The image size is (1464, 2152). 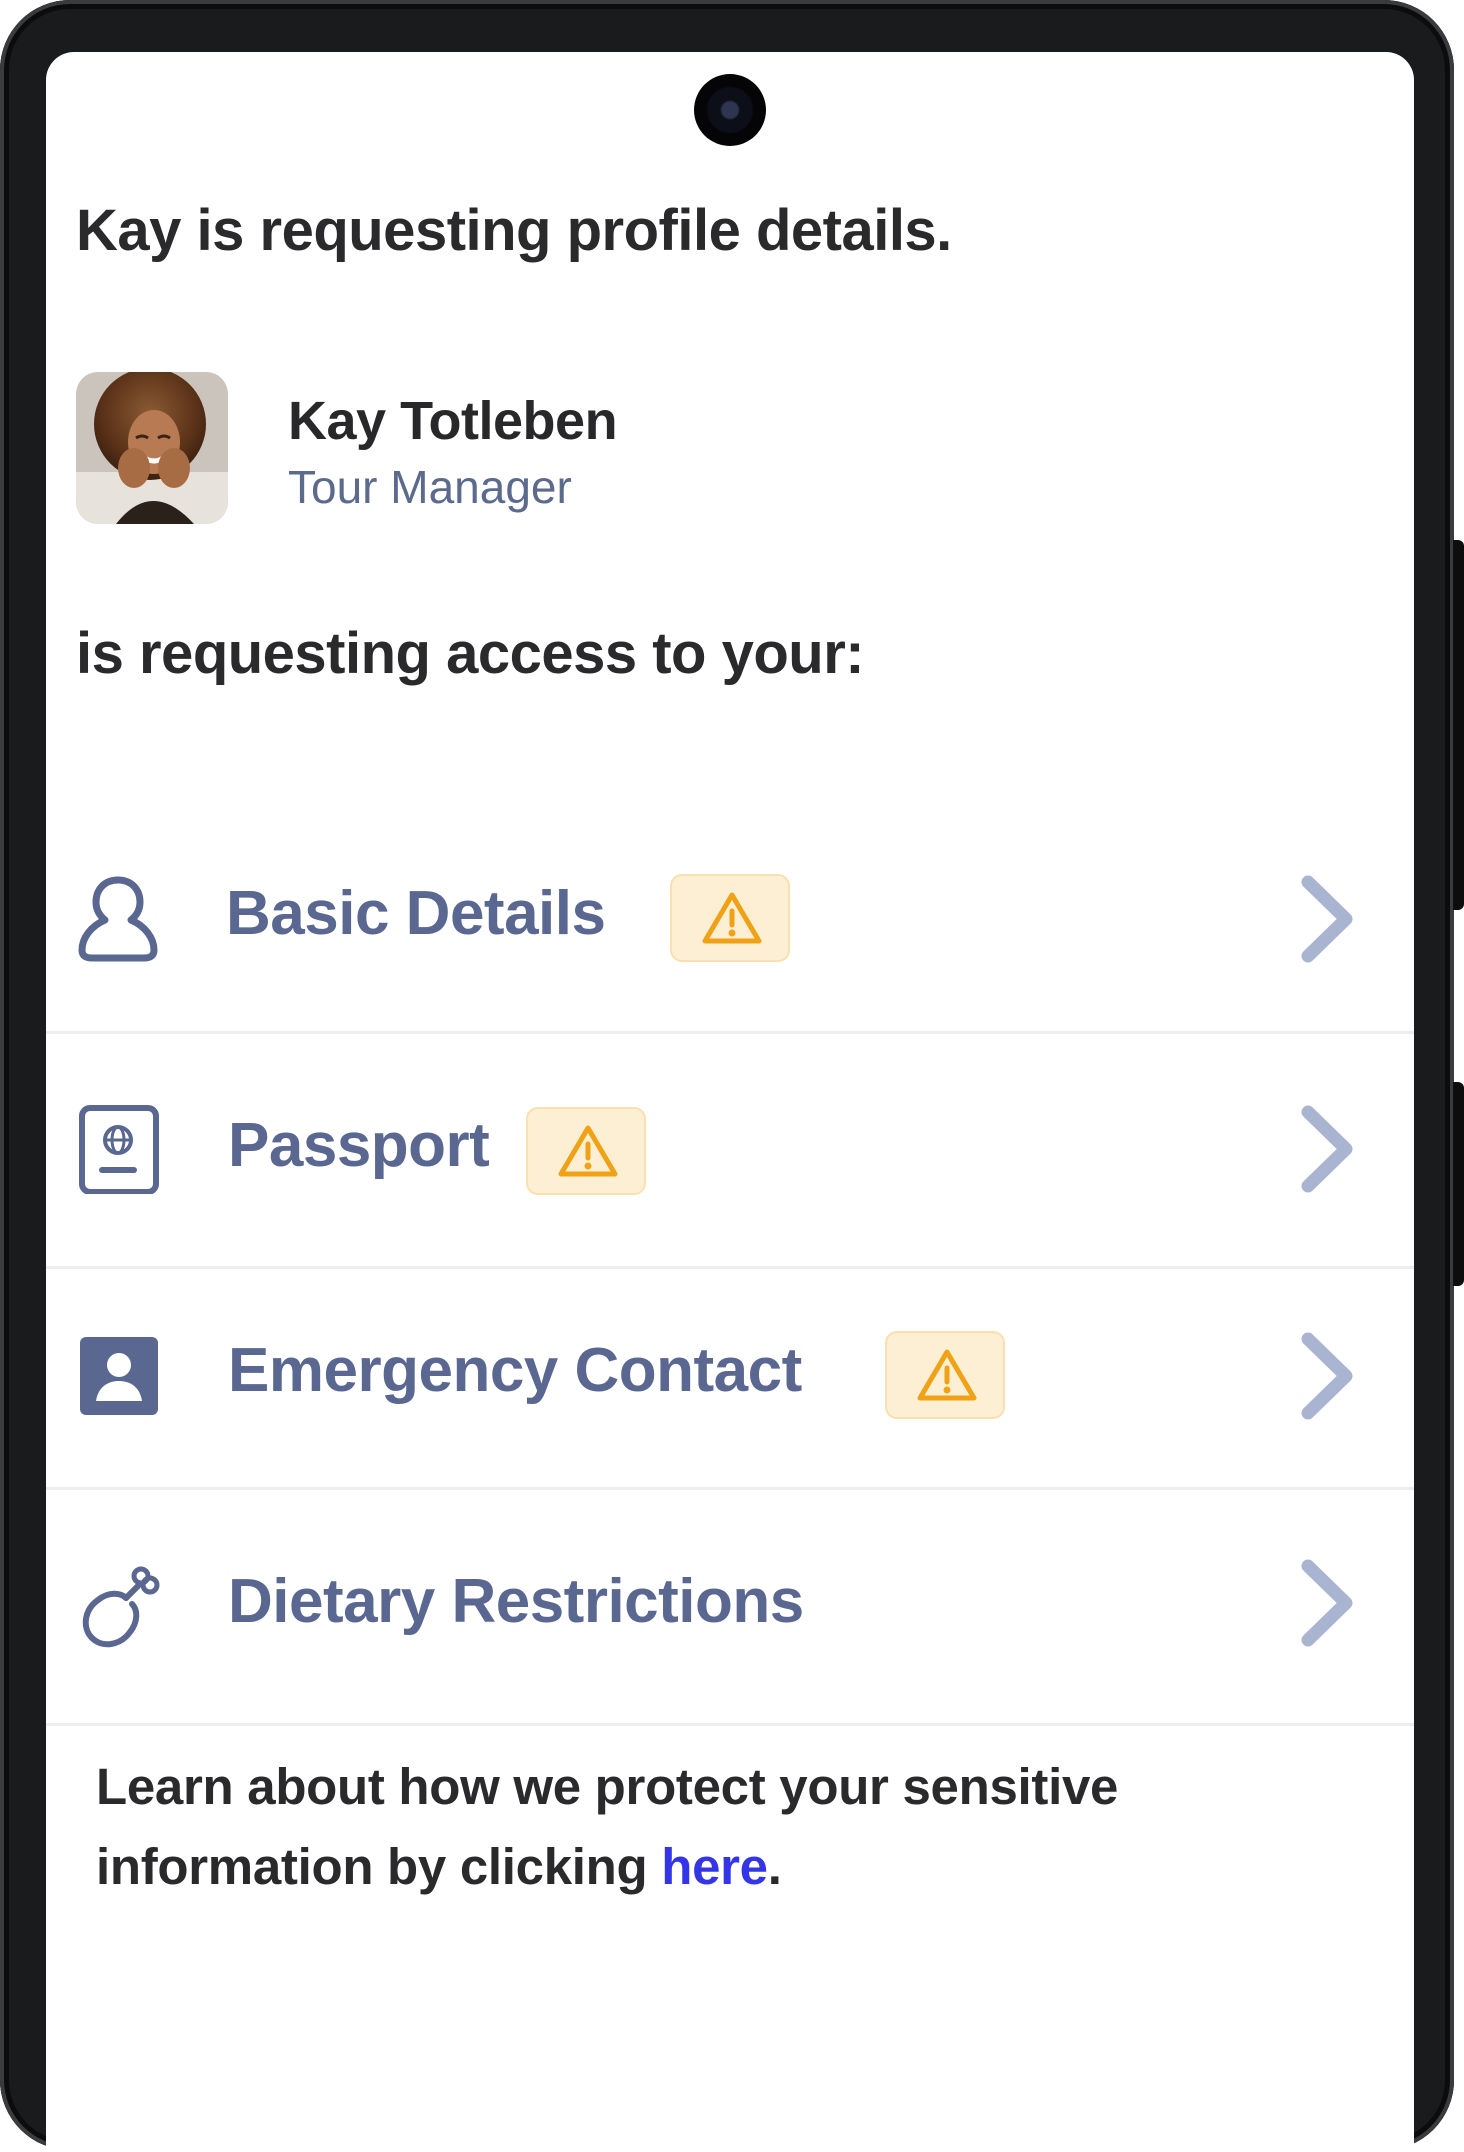 What do you see at coordinates (516, 1601) in the screenshot?
I see `access-item-label: Dietary Restrictions` at bounding box center [516, 1601].